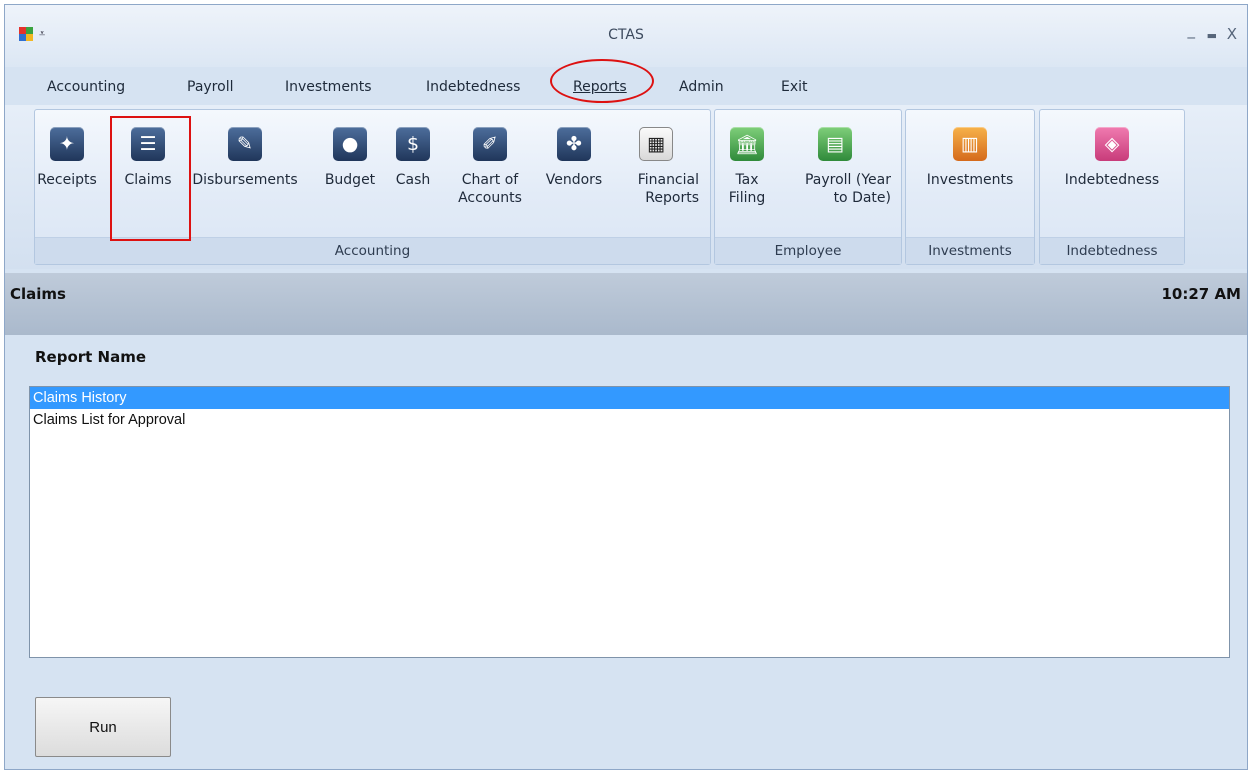  I want to click on group-label-indebtedness: Indebtedness, so click(1112, 250).